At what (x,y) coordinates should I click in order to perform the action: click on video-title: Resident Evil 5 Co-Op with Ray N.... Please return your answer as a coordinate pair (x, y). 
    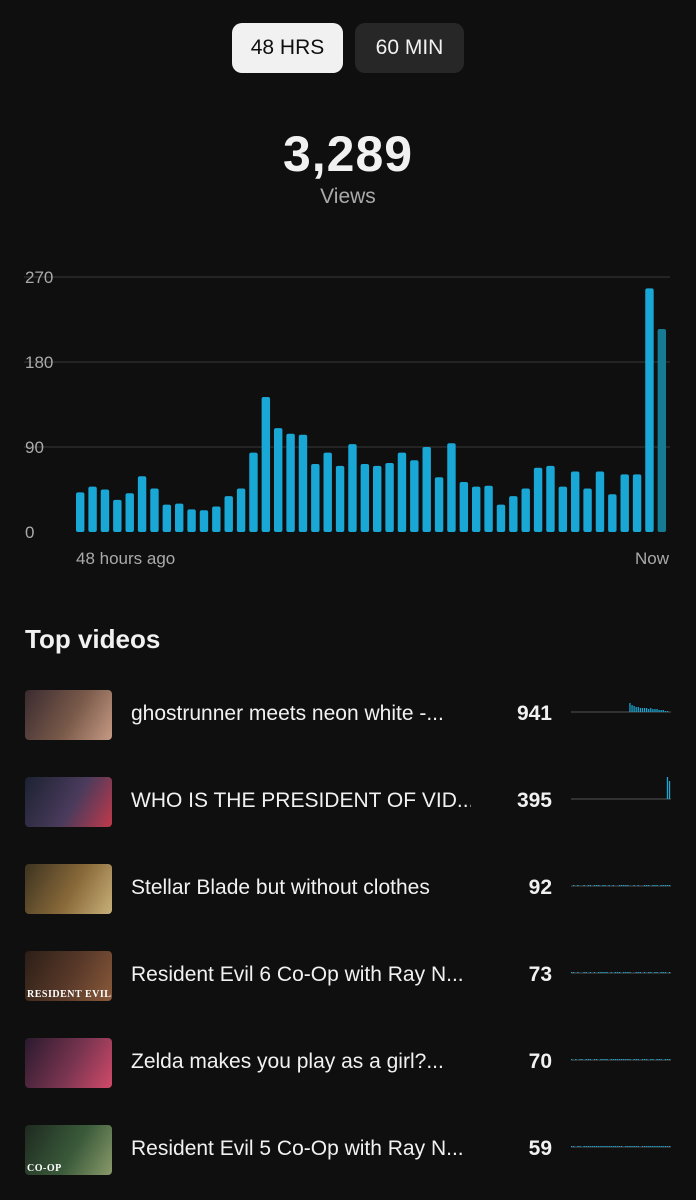
    Looking at the image, I should click on (301, 1149).